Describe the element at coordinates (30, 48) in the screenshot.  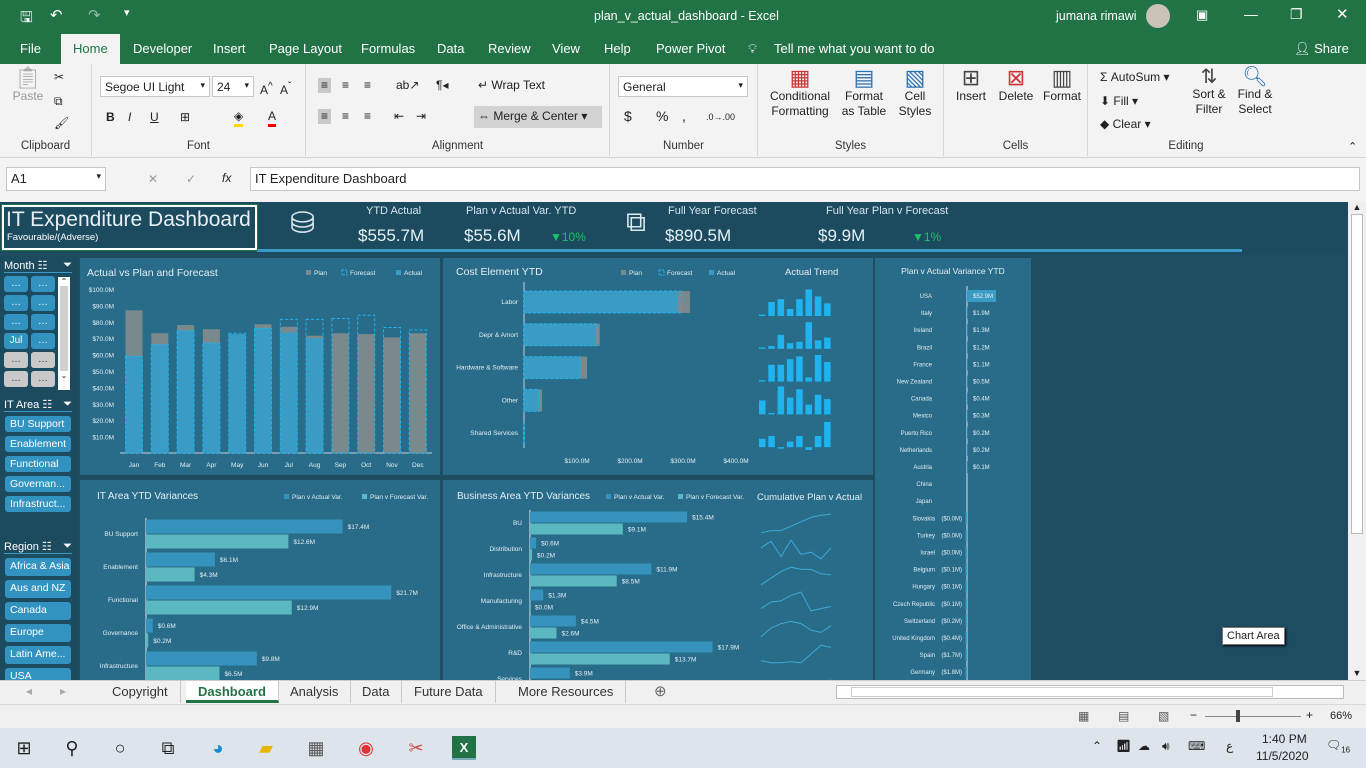
I see `tab-file: File` at that location.